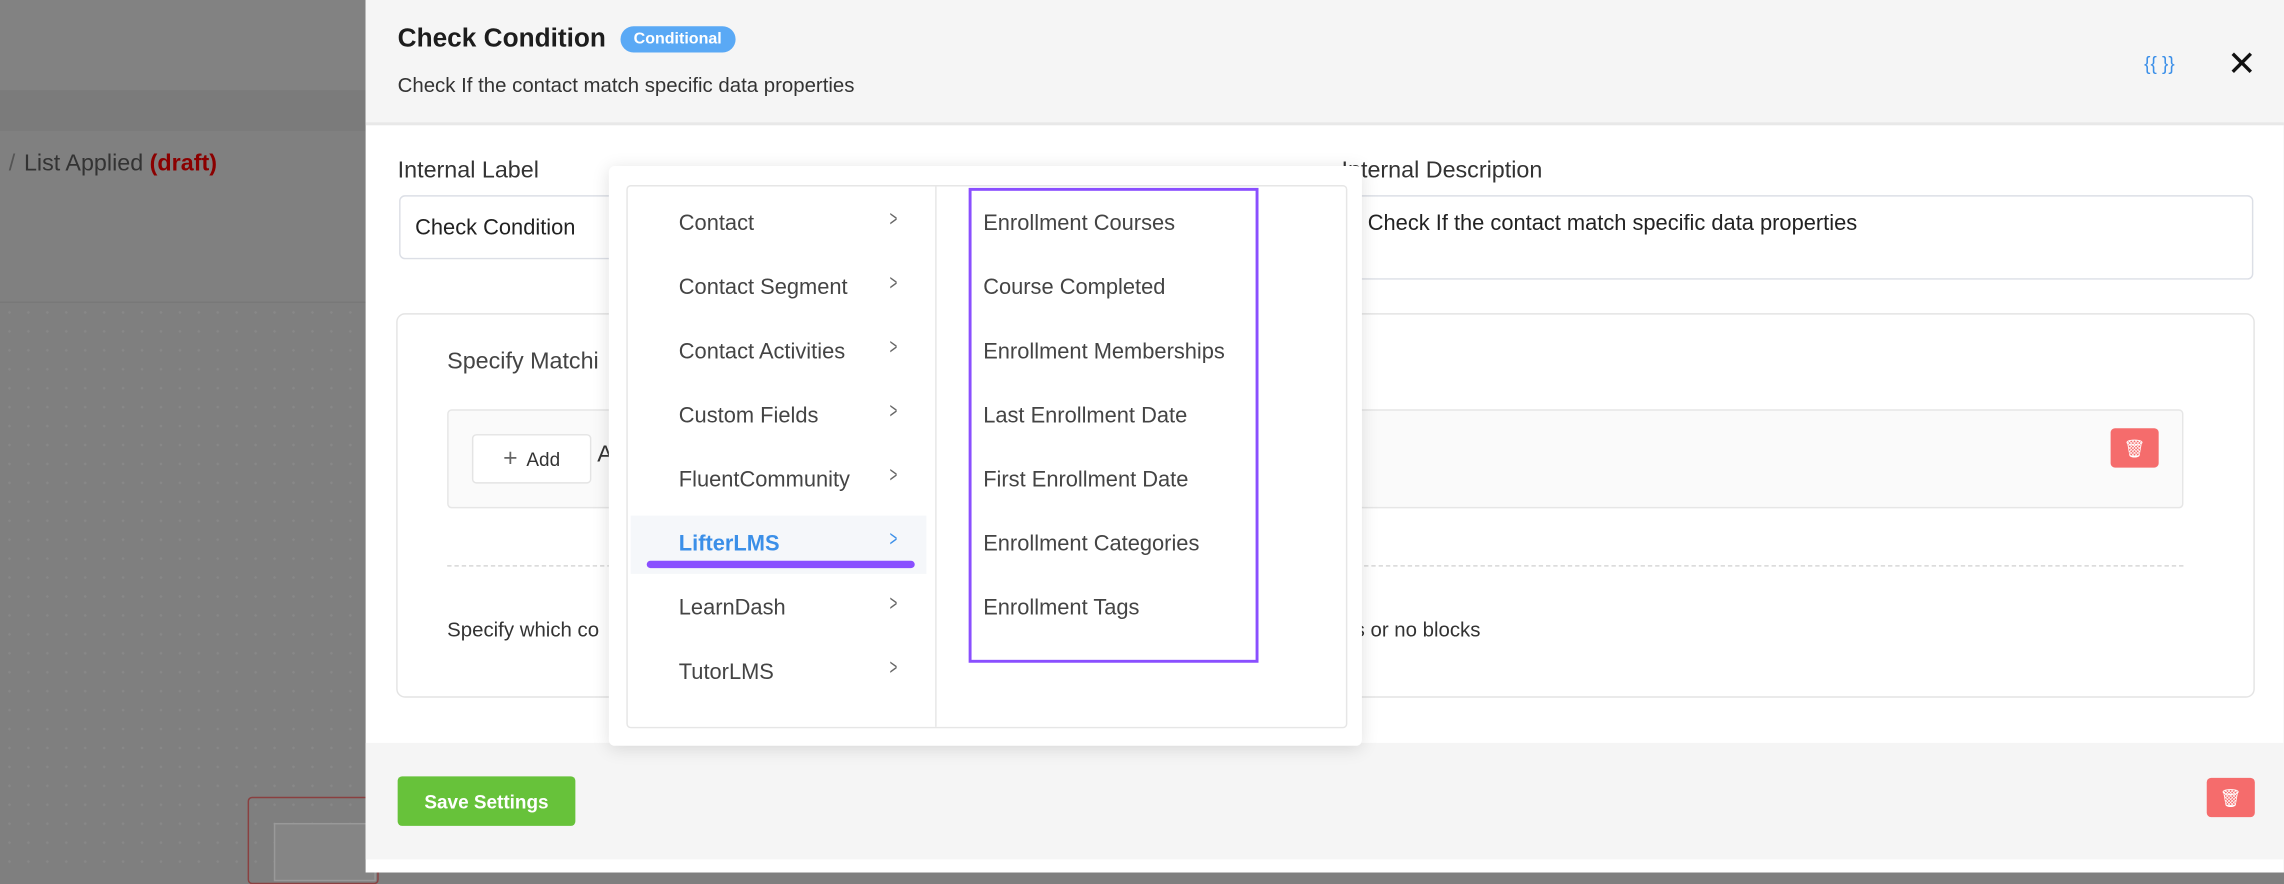  What do you see at coordinates (501, 38) in the screenshot?
I see `drawer-title: Check Condition` at bounding box center [501, 38].